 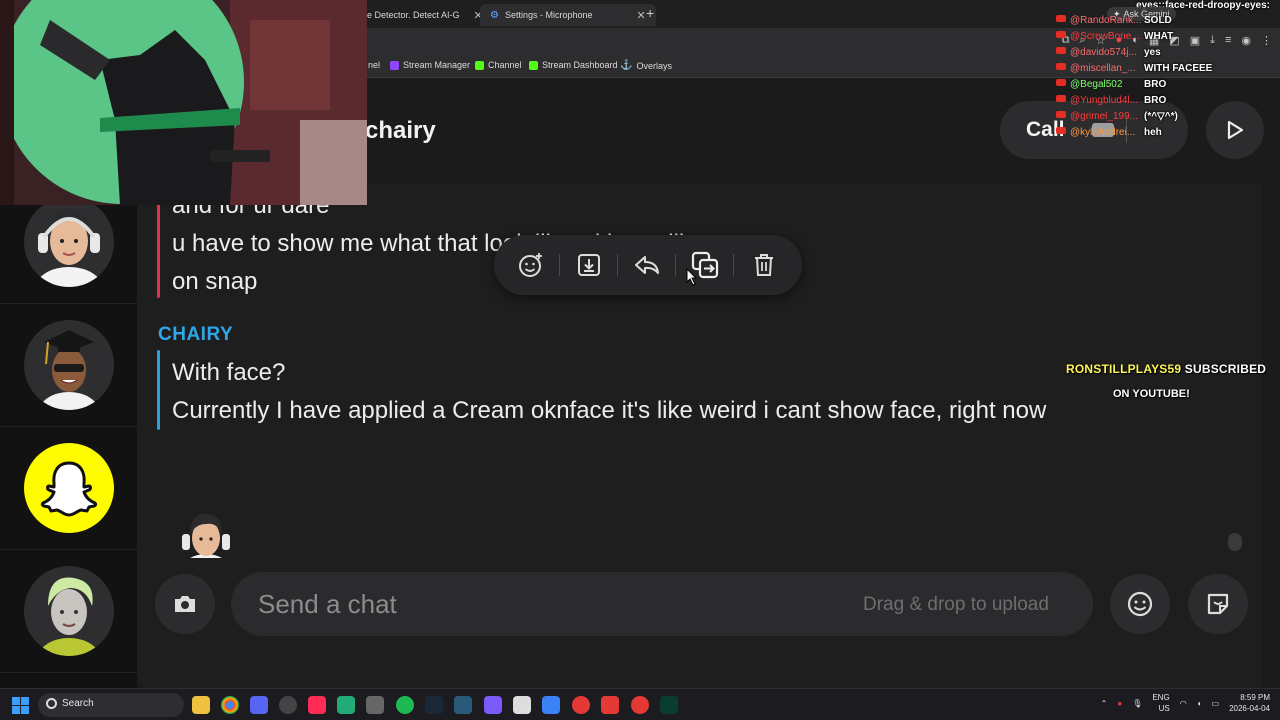 I want to click on bookmark-overlays: ⚓ Overlays, so click(x=646, y=65).